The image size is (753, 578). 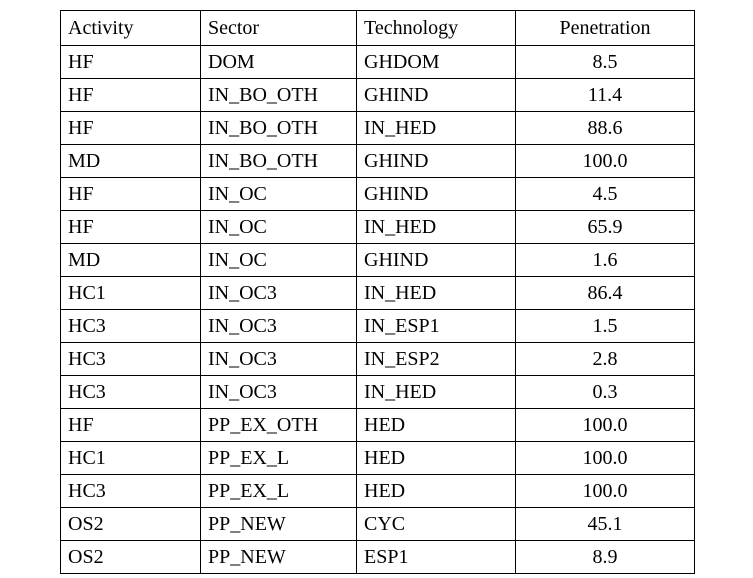 I want to click on cell-technology: GHDOM, so click(x=436, y=62).